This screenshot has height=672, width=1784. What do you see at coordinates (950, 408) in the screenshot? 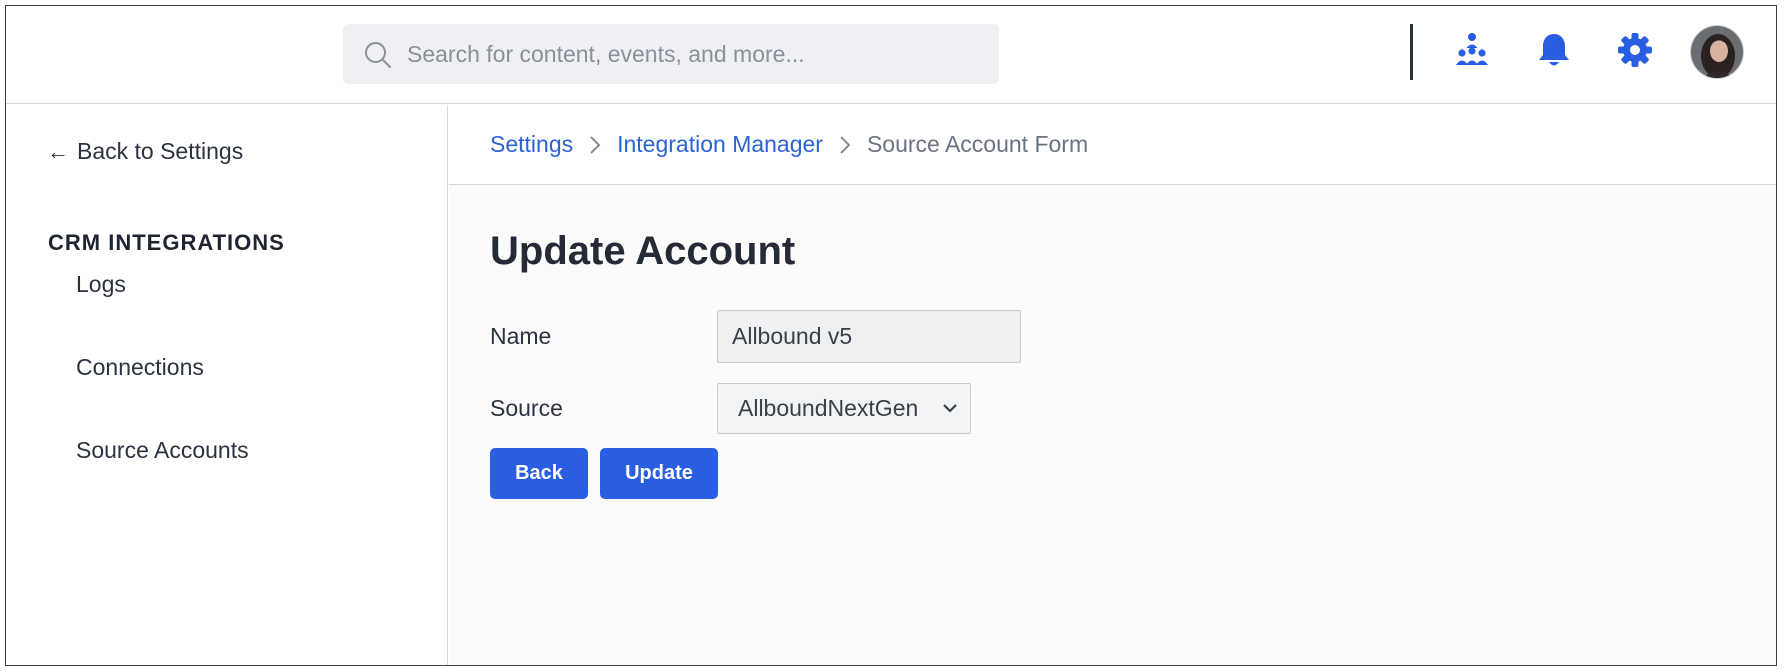
I see `chevron-down-icon` at bounding box center [950, 408].